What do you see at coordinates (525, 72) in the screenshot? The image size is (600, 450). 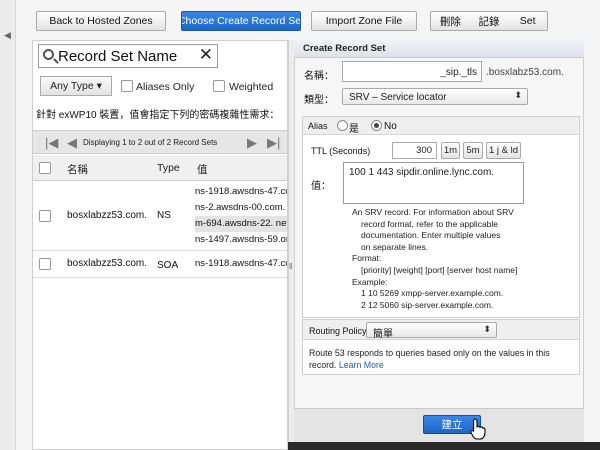 I see `domain-suffix: .bosxlabz53.com.` at bounding box center [525, 72].